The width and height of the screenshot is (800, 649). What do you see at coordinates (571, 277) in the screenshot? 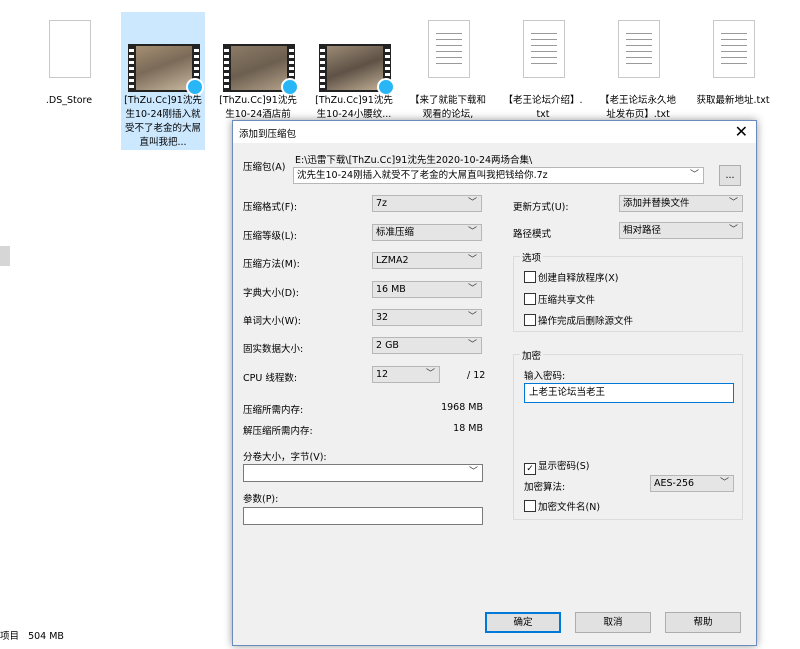
I see `sfx-checkbox: 创建自释放程序(X)` at bounding box center [571, 277].